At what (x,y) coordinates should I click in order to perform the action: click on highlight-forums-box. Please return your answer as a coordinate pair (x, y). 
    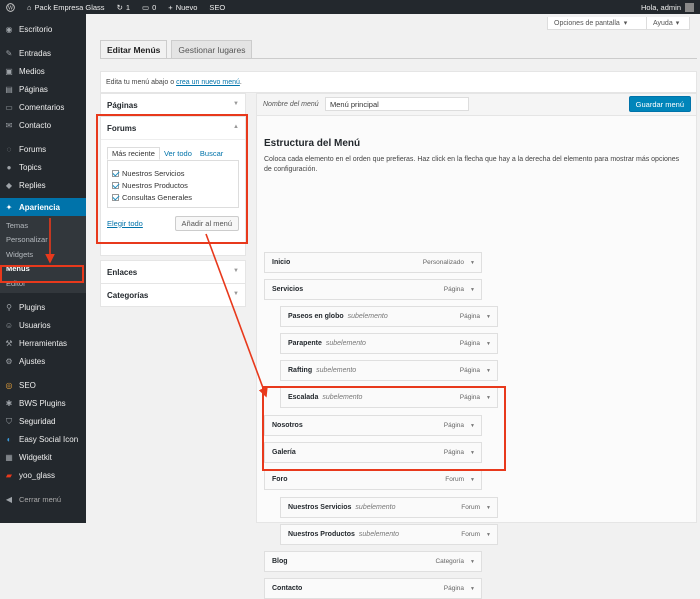
    Looking at the image, I should click on (172, 179).